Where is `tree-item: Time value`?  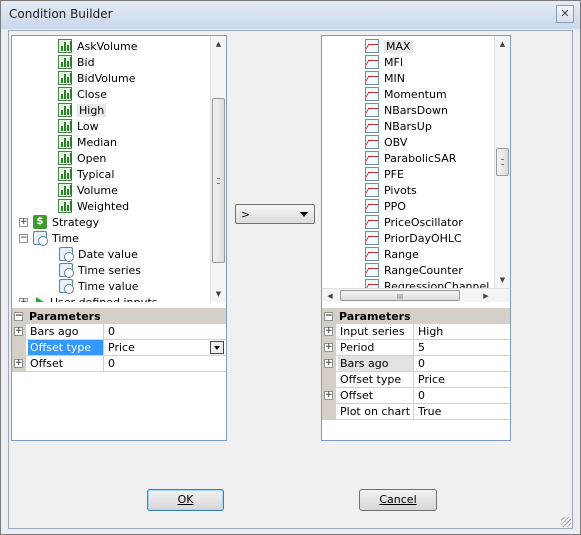
tree-item: Time value is located at coordinates (98, 286).